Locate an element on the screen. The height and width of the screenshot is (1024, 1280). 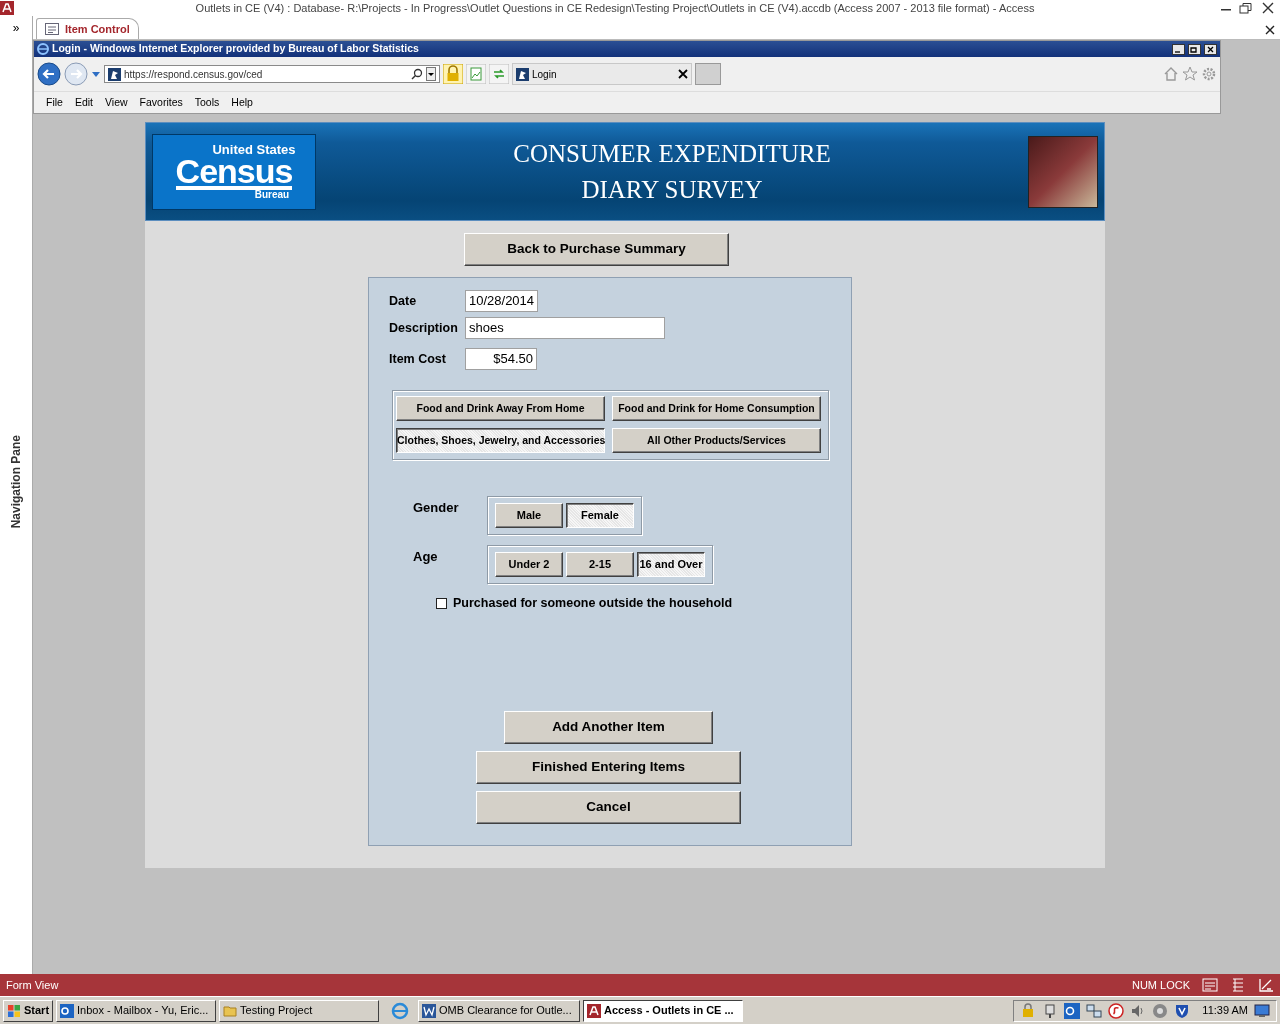
input-field: 10/28/2014 is located at coordinates (502, 301).